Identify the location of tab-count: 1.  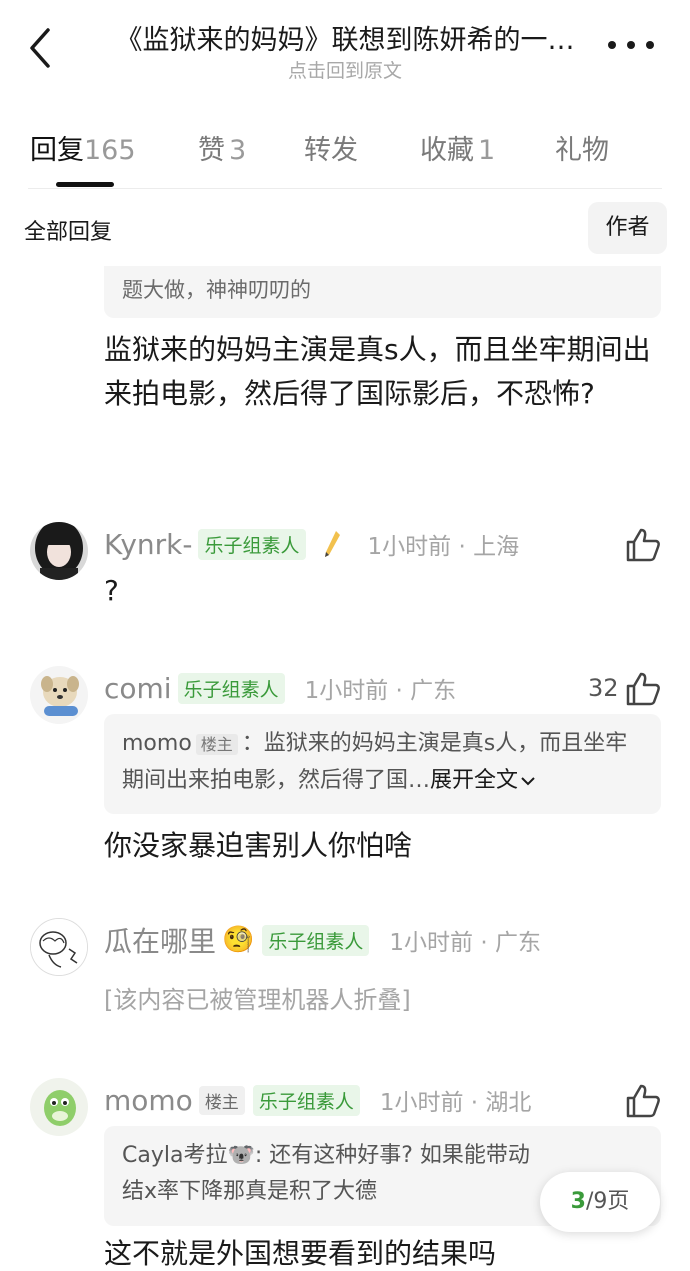
(487, 150).